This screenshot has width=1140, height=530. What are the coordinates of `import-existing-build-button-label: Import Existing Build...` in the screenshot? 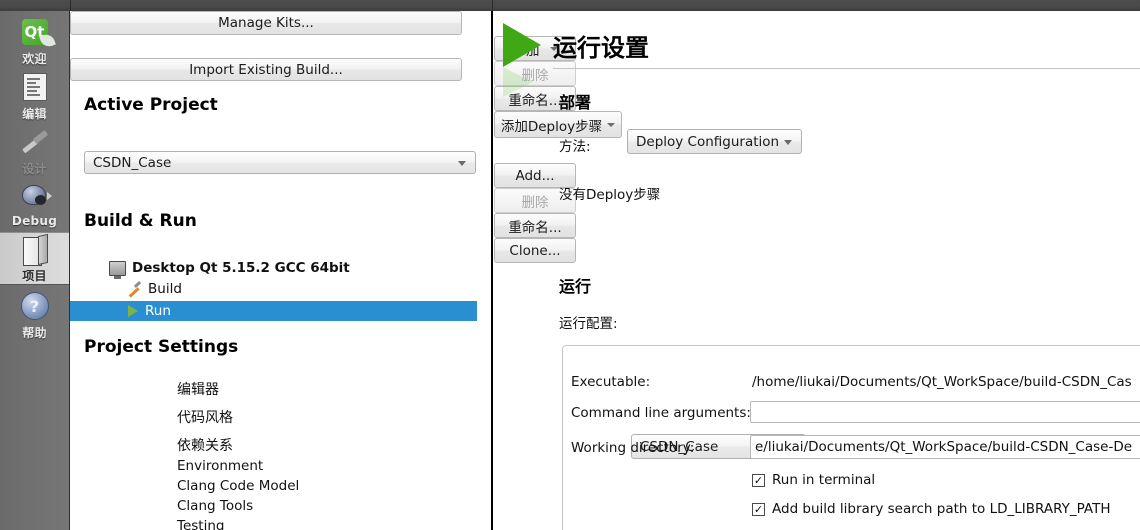 It's located at (266, 69).